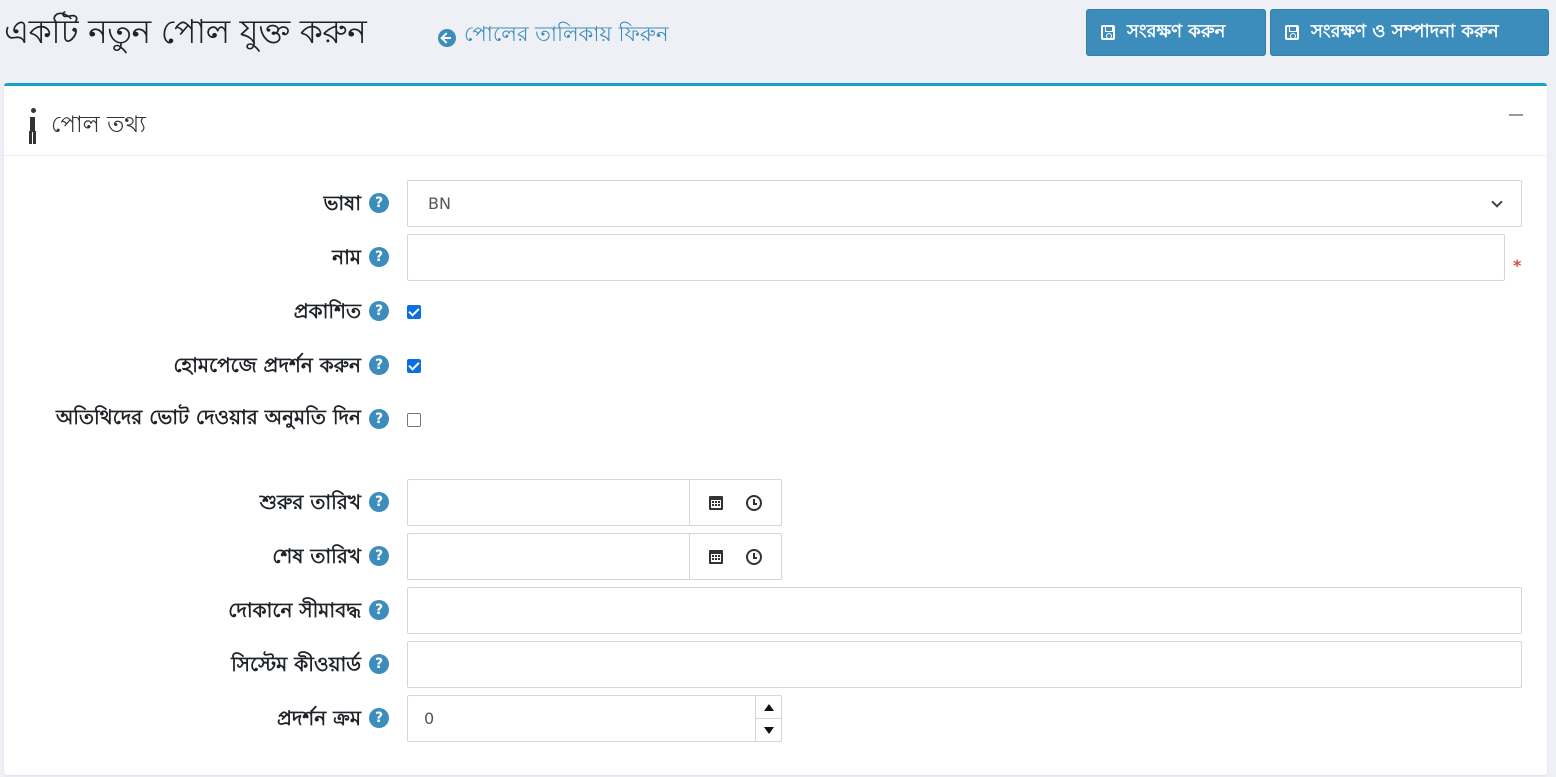  Describe the element at coordinates (735, 502) in the screenshot. I see `start-date-buttons` at that location.